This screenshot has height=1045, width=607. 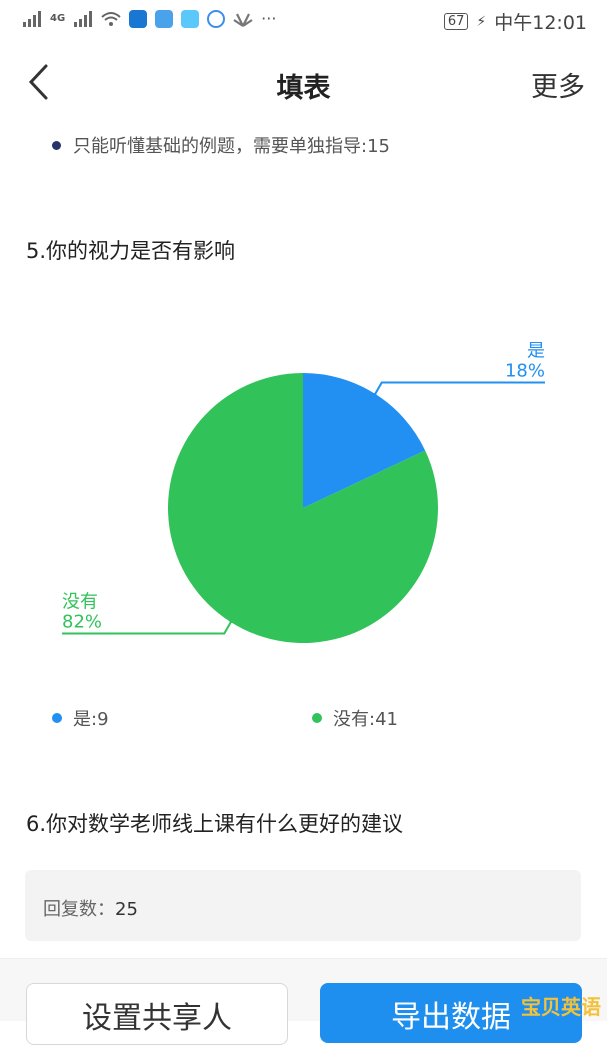 I want to click on reply-count-box: 回复数：25, so click(x=303, y=905).